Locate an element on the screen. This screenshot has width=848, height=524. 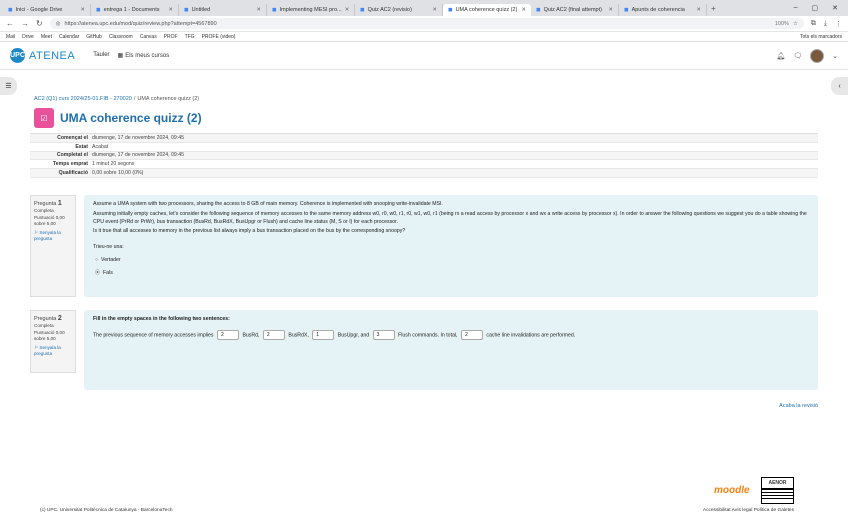
atenea-logo: ATENEA is located at coordinates (52, 56).